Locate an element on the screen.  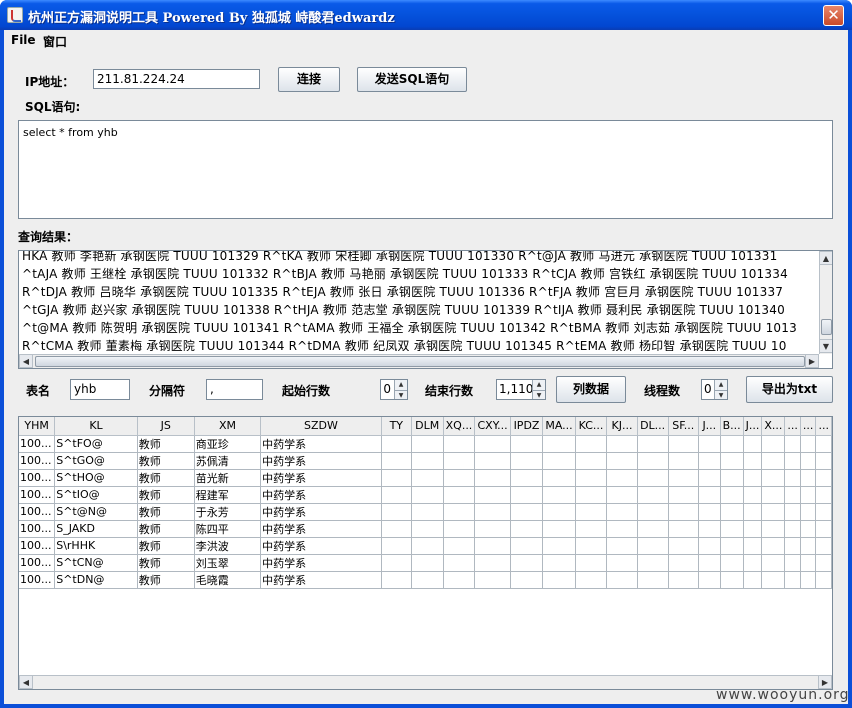
table-cell: S^tFO@ is located at coordinates (96, 444).